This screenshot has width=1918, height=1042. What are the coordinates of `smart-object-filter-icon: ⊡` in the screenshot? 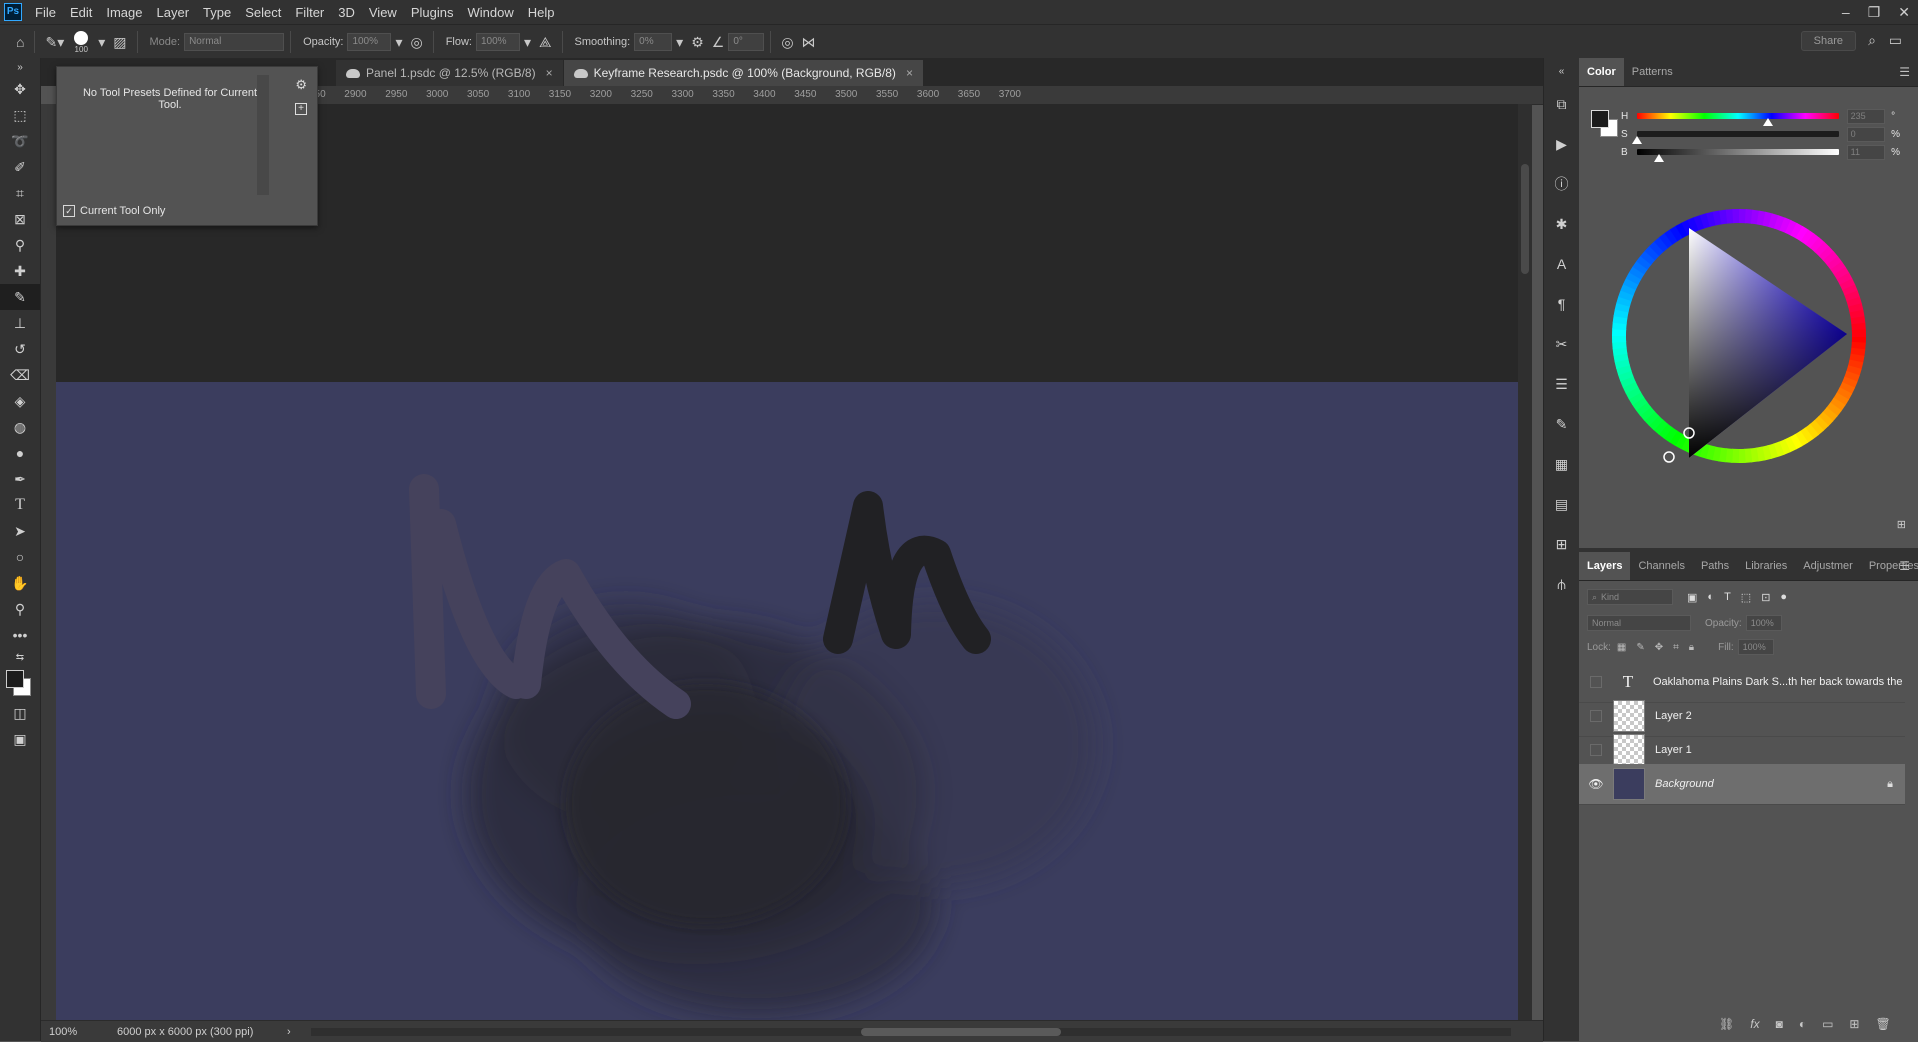 It's located at (1765, 597).